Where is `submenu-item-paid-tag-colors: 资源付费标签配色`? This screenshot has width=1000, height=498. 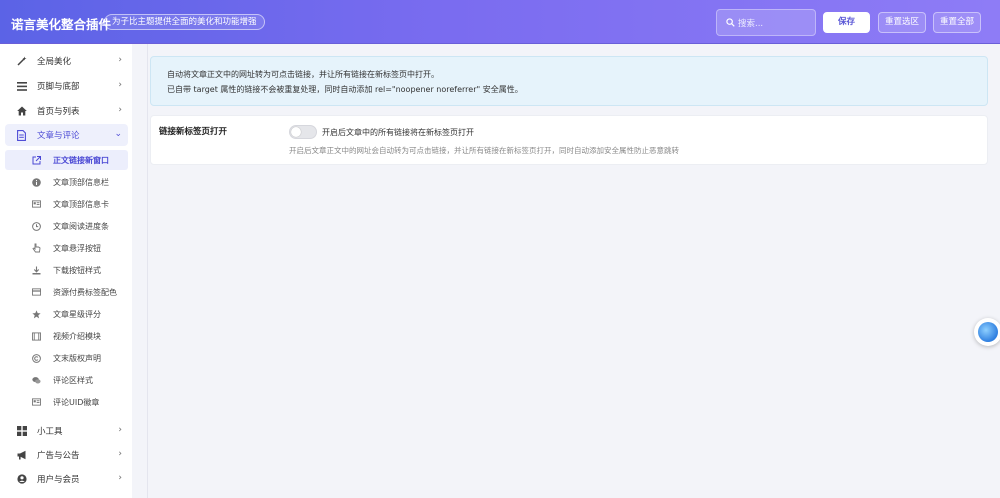
submenu-item-paid-tag-colors: 资源付费标签配色 is located at coordinates (66, 292).